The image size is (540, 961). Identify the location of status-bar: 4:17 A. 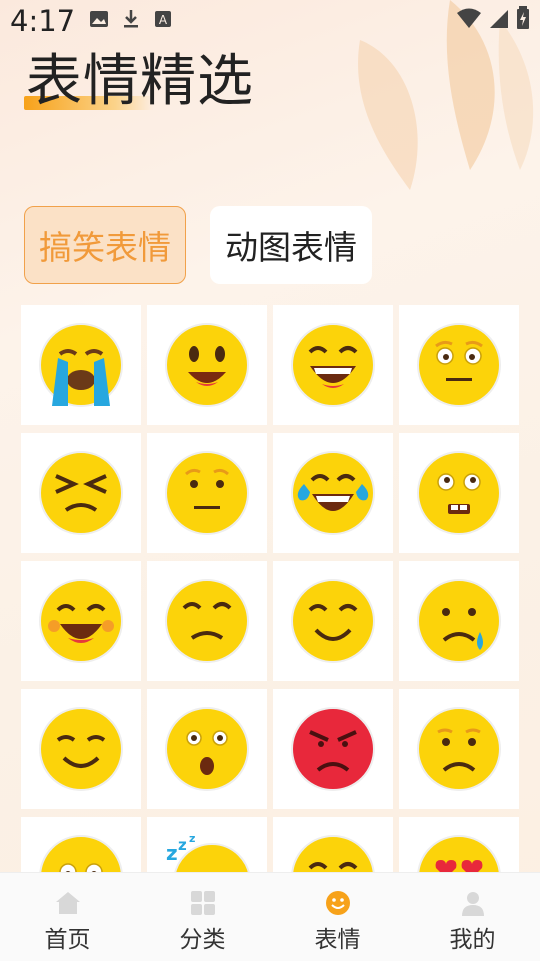
(270, 20).